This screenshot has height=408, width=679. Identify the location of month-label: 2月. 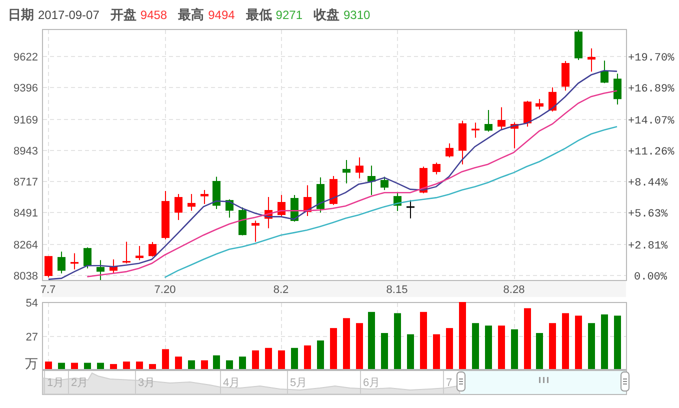
(79, 383).